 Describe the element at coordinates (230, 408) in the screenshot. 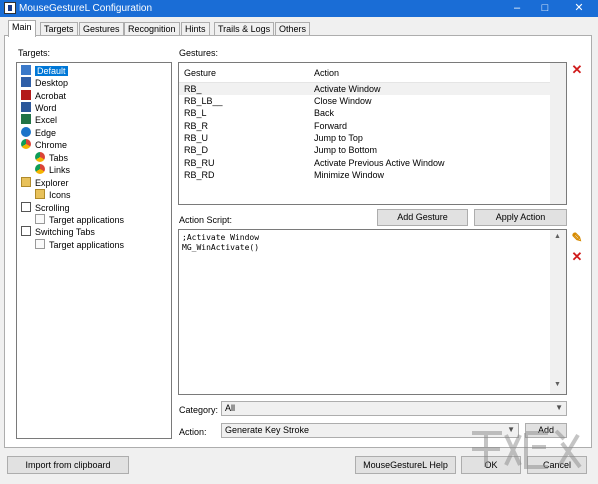

I see `category-value: All` at that location.